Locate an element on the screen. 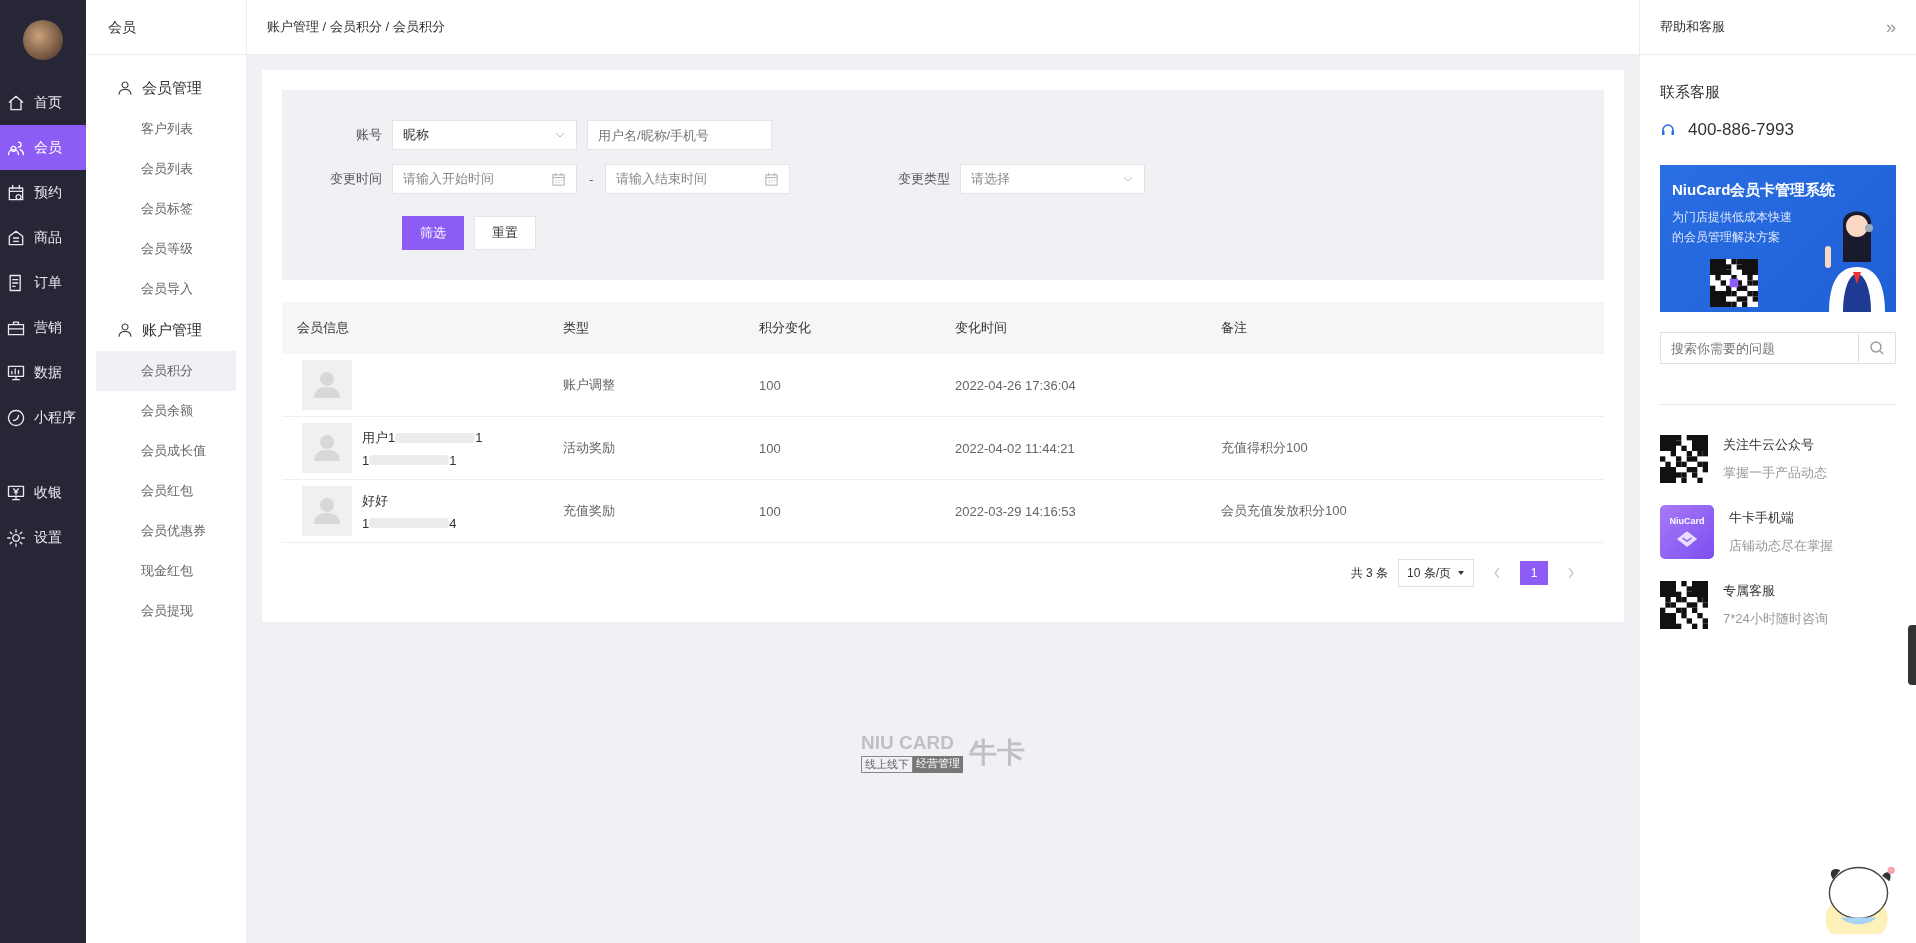 This screenshot has height=943, width=1916. nav-item: 营销 is located at coordinates (43, 327).